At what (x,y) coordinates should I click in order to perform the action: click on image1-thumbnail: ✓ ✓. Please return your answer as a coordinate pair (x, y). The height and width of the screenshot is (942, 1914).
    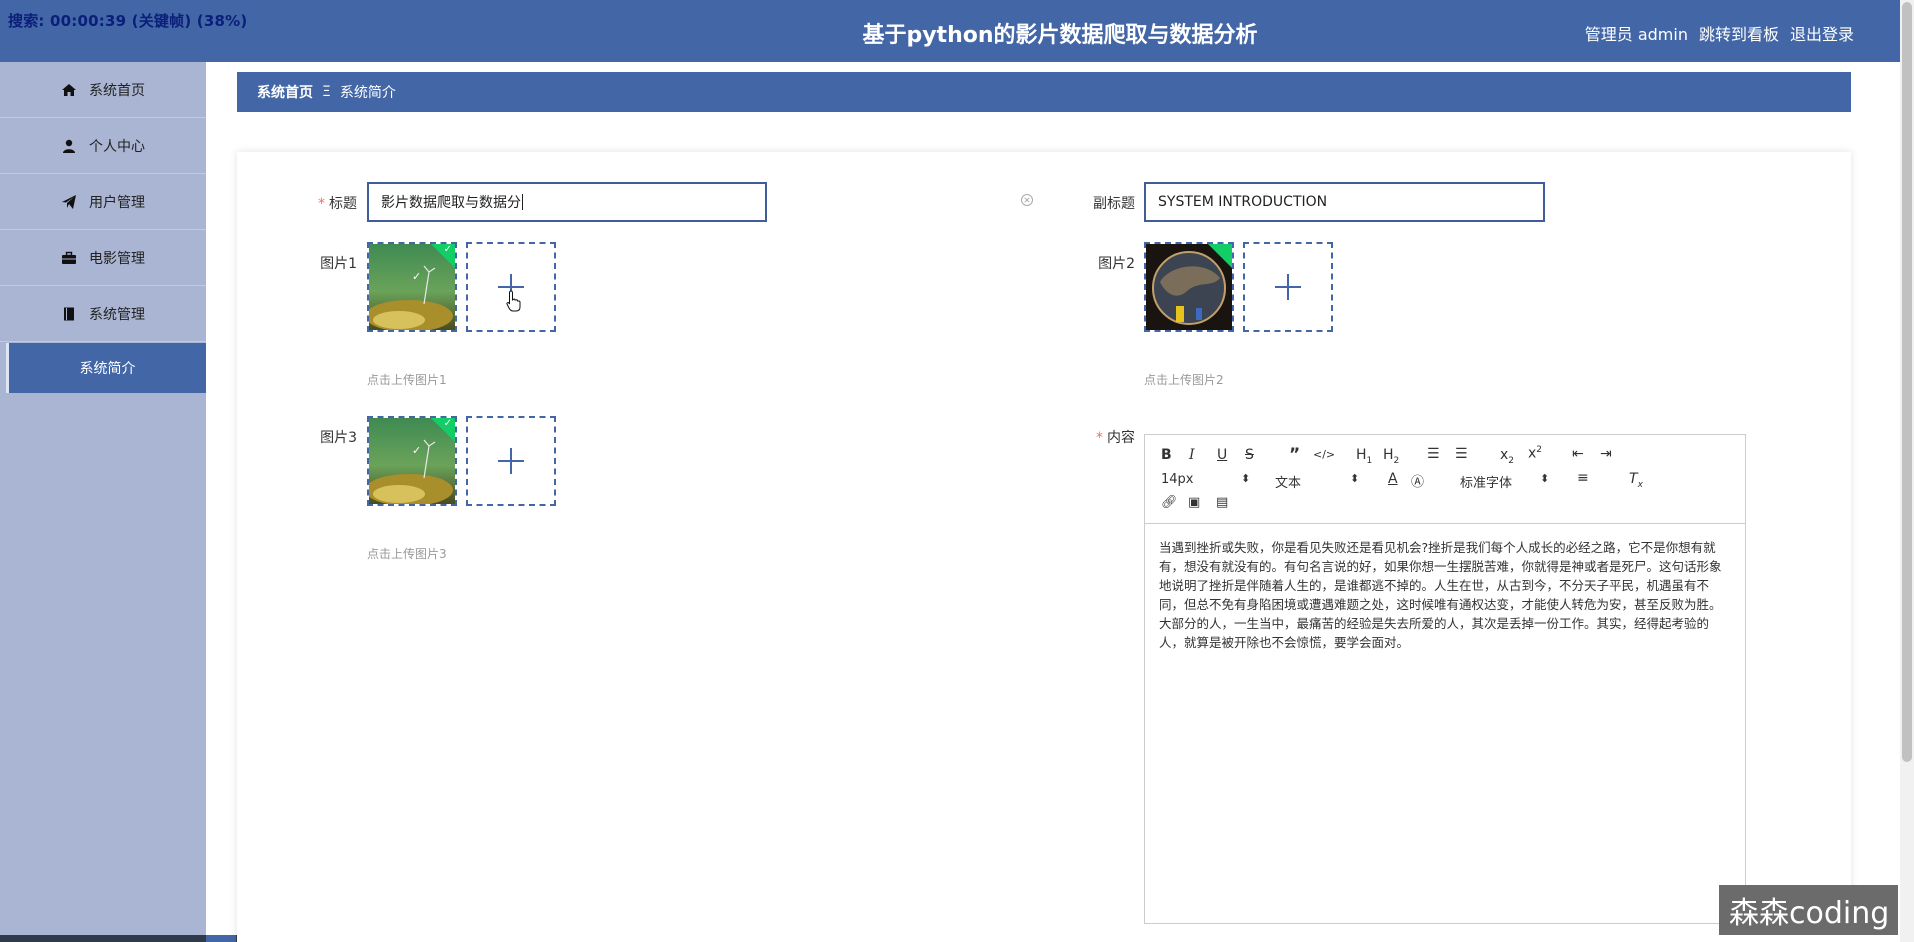
    Looking at the image, I should click on (412, 287).